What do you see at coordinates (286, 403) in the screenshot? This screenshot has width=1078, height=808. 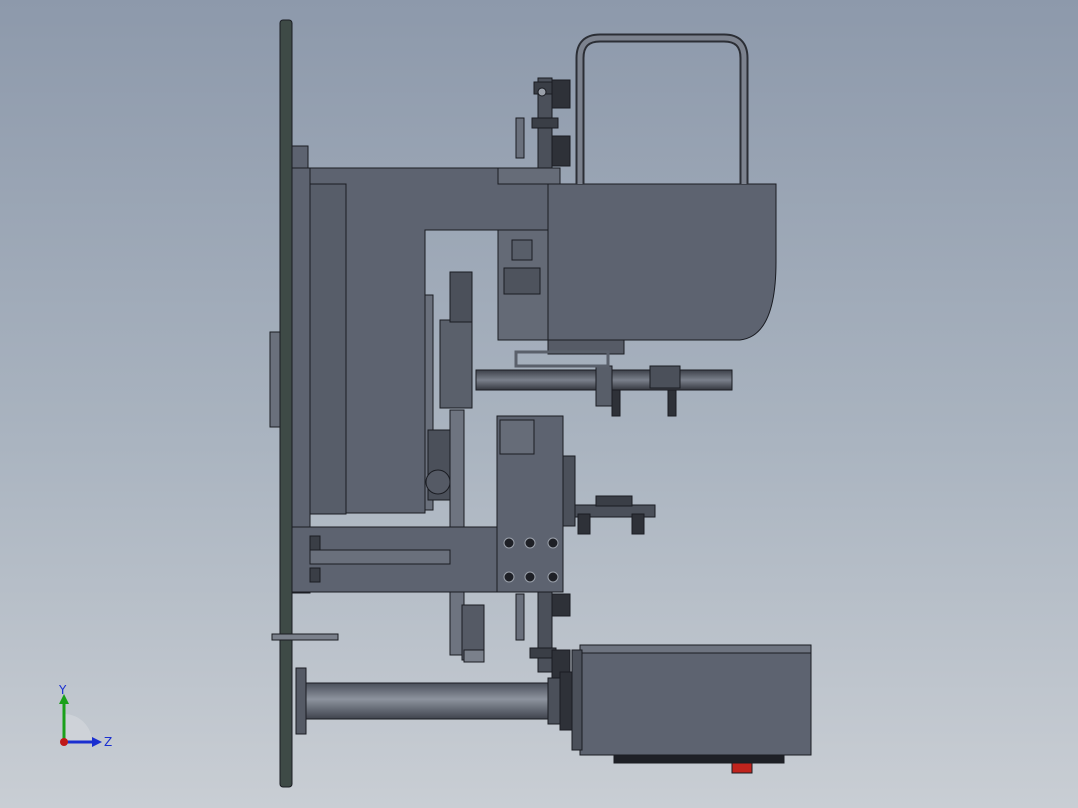 I see `mounting-plate` at bounding box center [286, 403].